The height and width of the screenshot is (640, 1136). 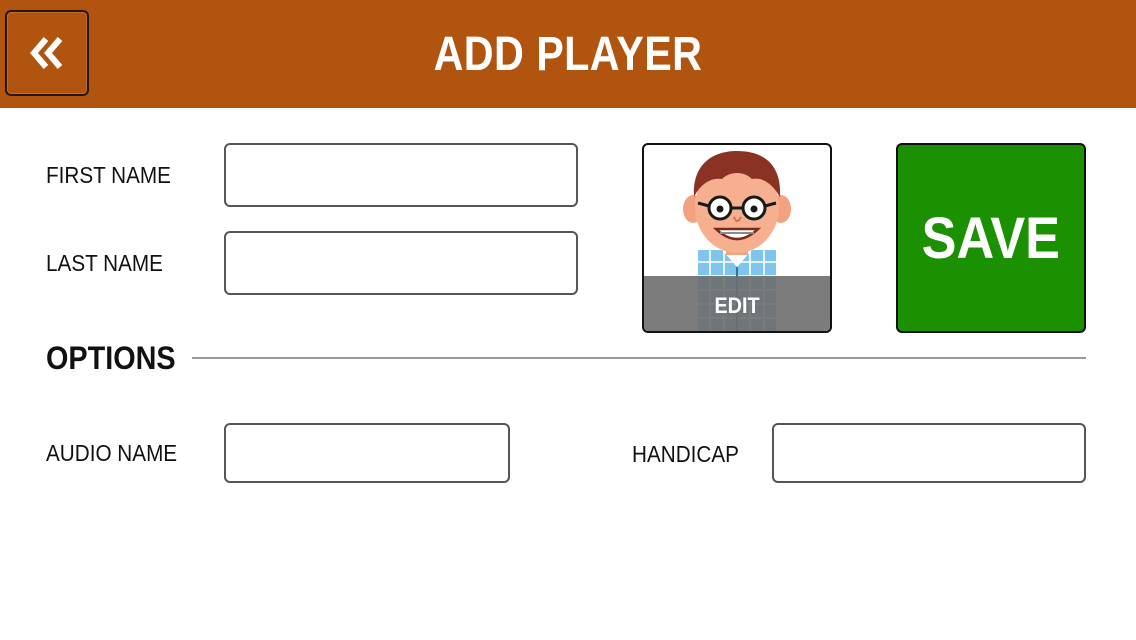 I want to click on page-title: ADD PLAYER, so click(x=568, y=54).